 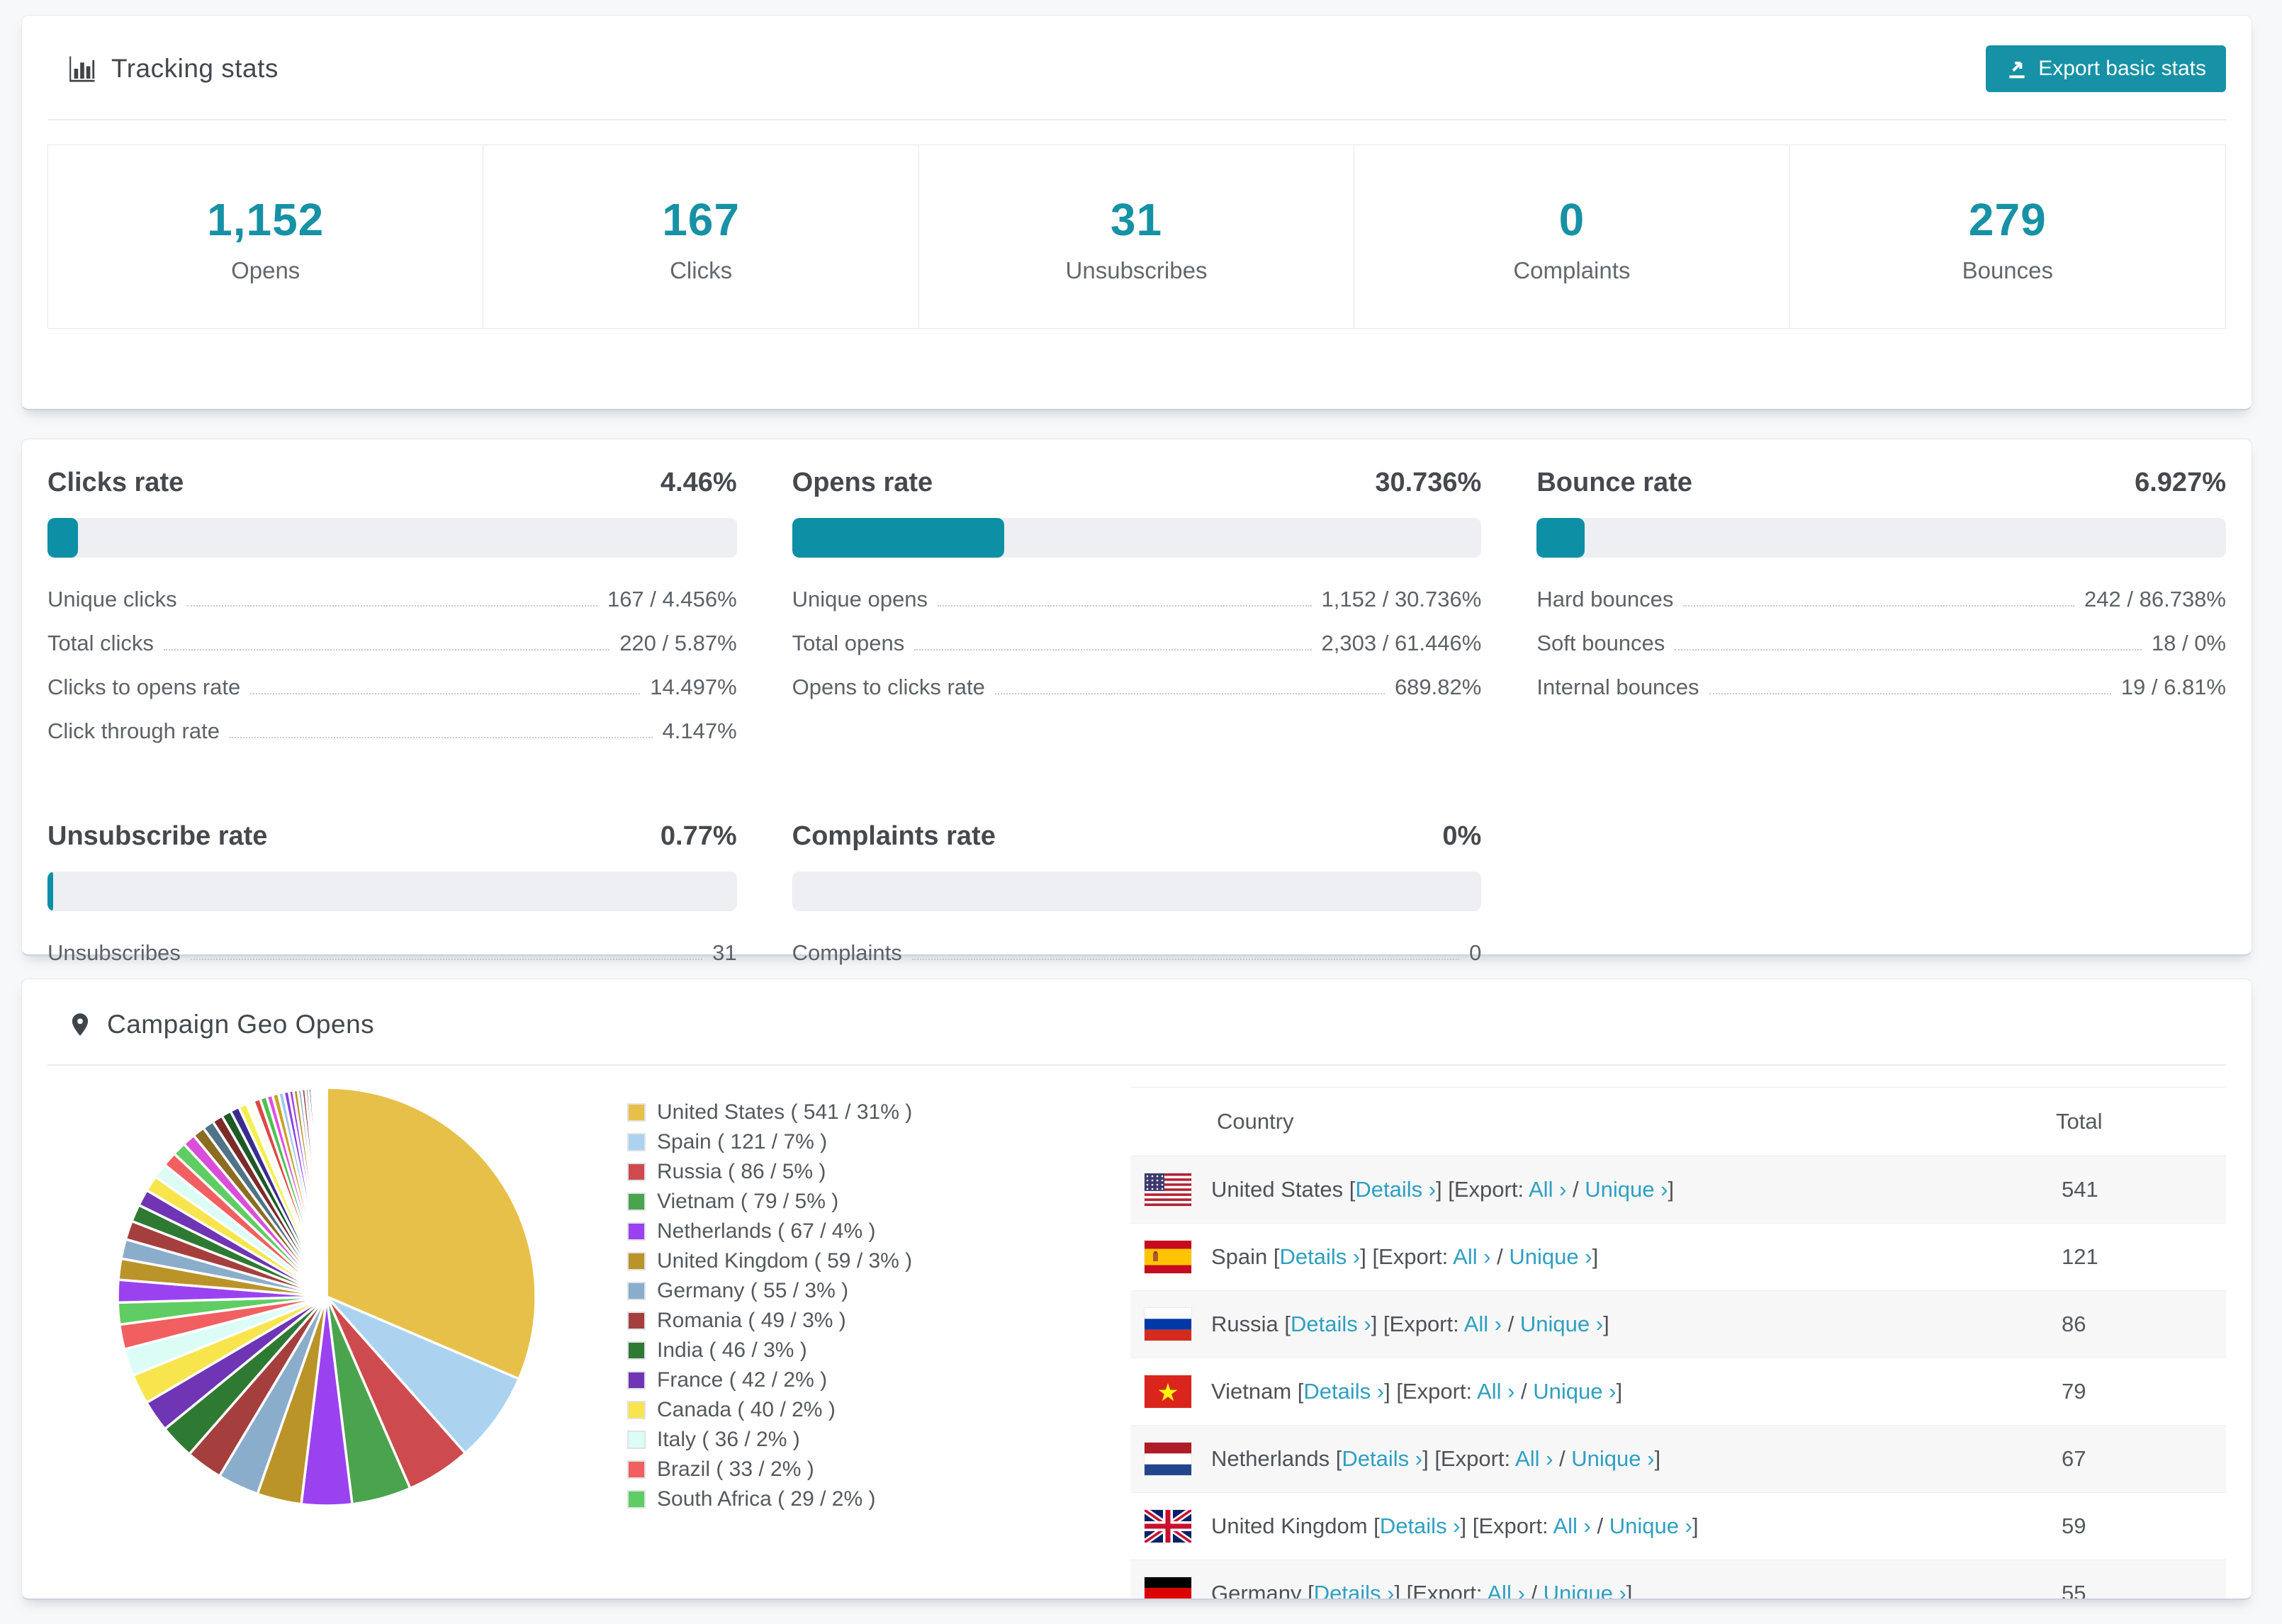 What do you see at coordinates (50, 892) in the screenshot?
I see `rate-progress-fill` at bounding box center [50, 892].